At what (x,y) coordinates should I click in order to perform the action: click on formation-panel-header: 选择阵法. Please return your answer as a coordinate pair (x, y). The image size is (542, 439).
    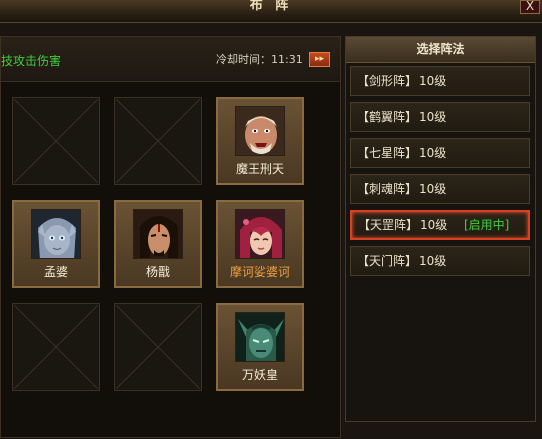
    Looking at the image, I should click on (440, 50).